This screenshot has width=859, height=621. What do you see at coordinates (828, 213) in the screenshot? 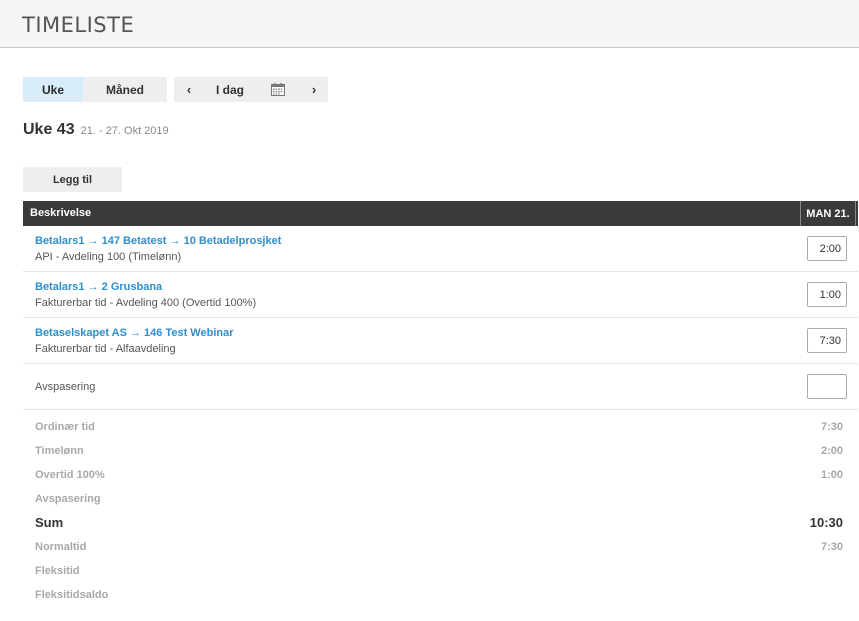
I see `column-monday: MAN 21.` at bounding box center [828, 213].